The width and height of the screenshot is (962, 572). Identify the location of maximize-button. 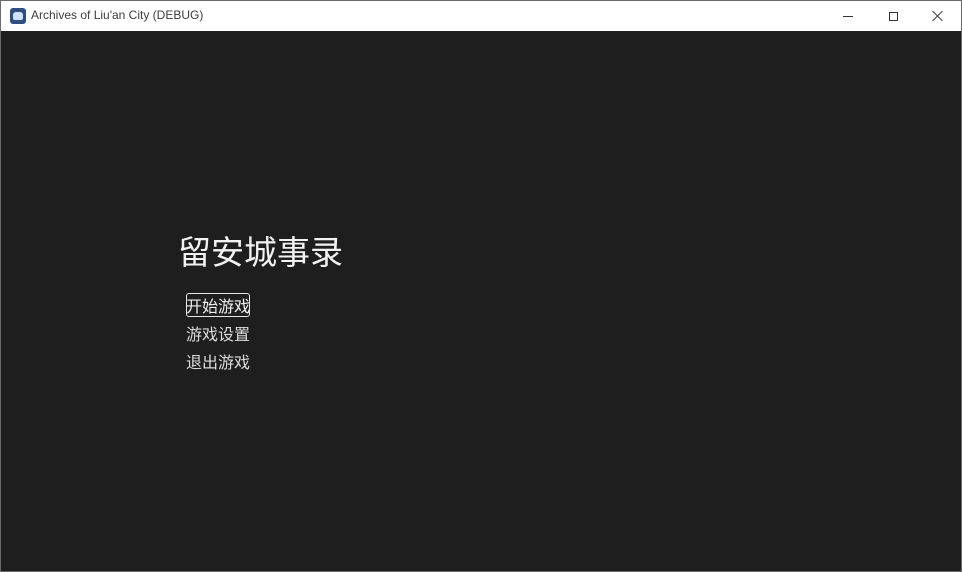
(893, 16).